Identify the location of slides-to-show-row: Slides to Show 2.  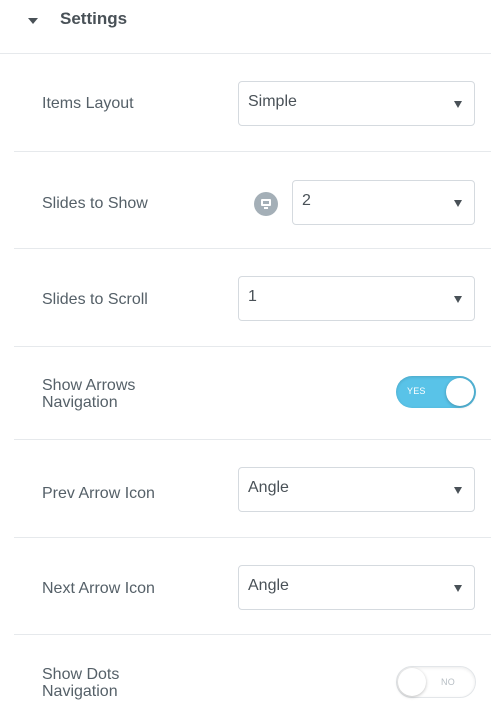
(252, 200).